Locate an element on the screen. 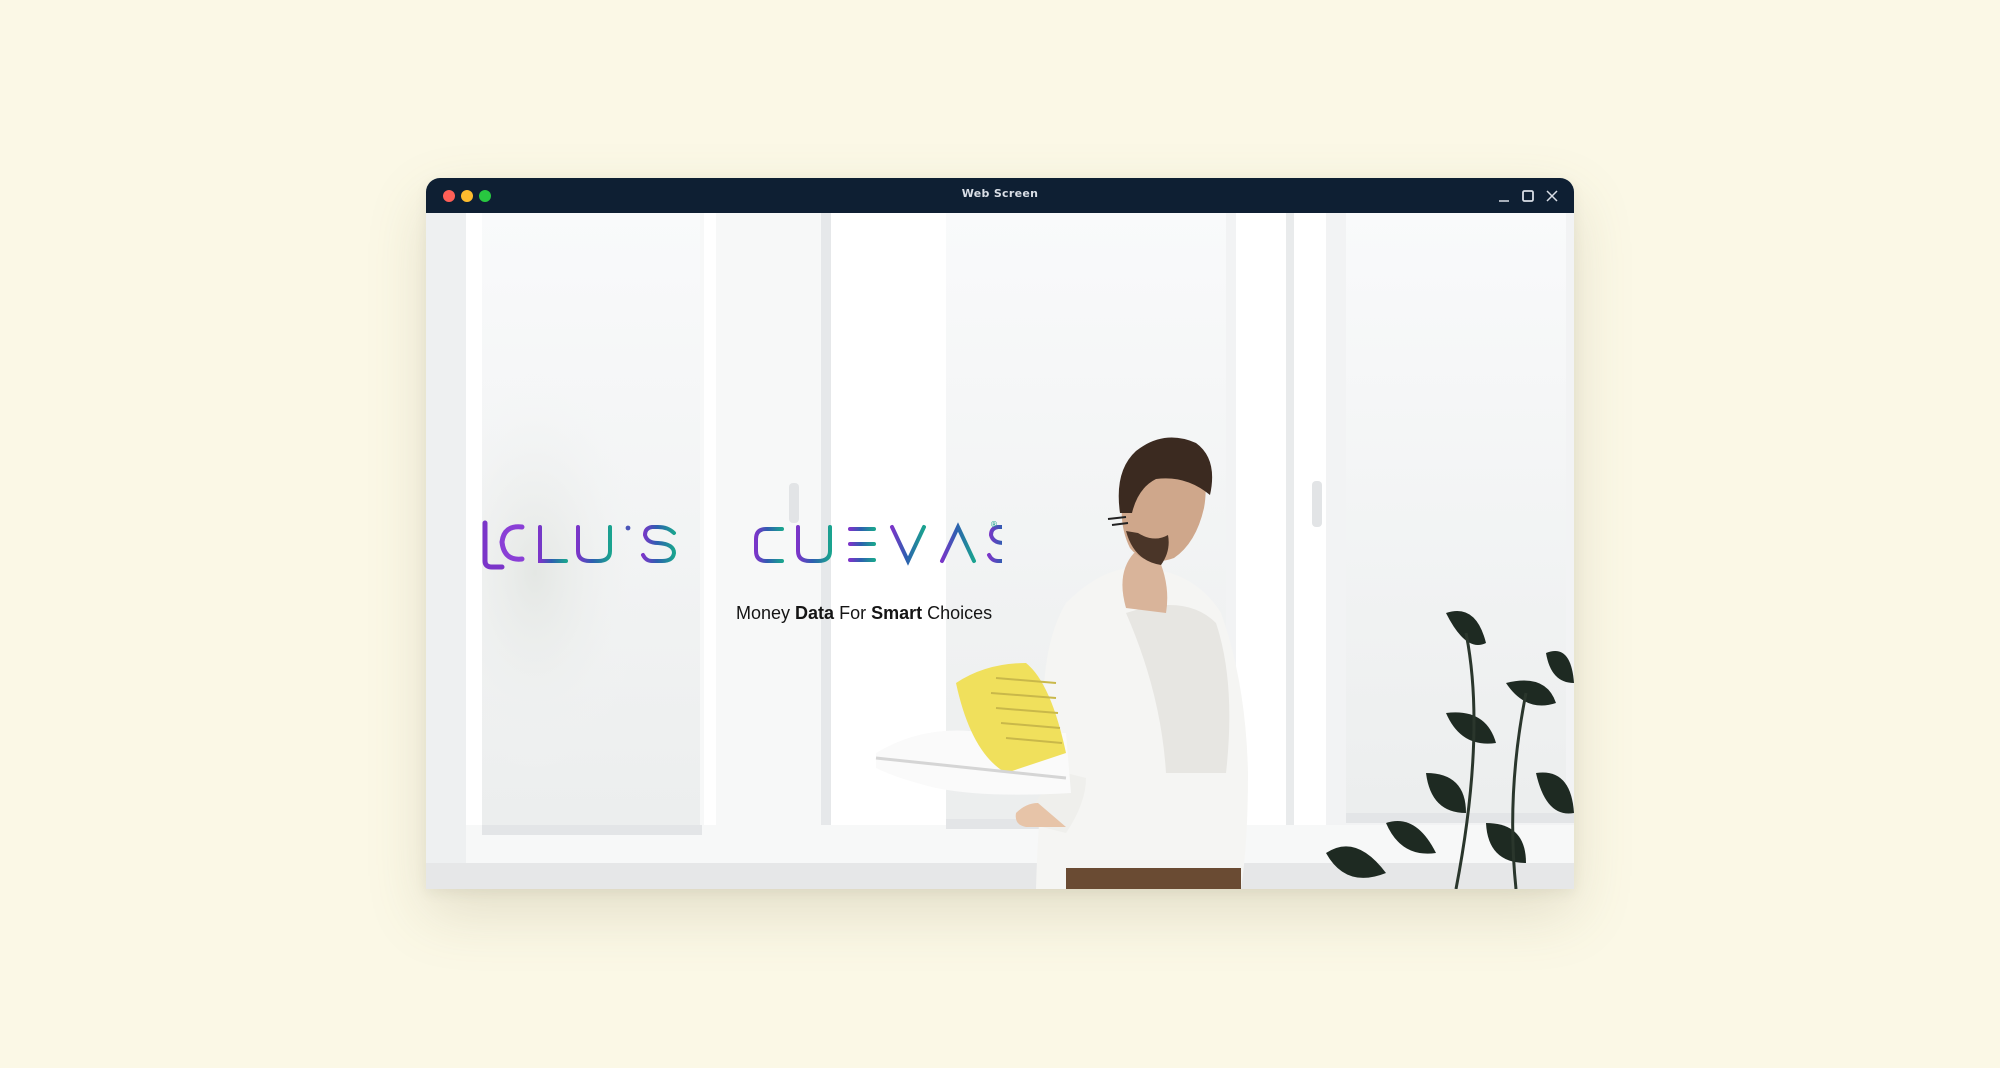 Image resolution: width=2000 pixels, height=1068 pixels. tagline-word-bold: Smart is located at coordinates (897, 613).